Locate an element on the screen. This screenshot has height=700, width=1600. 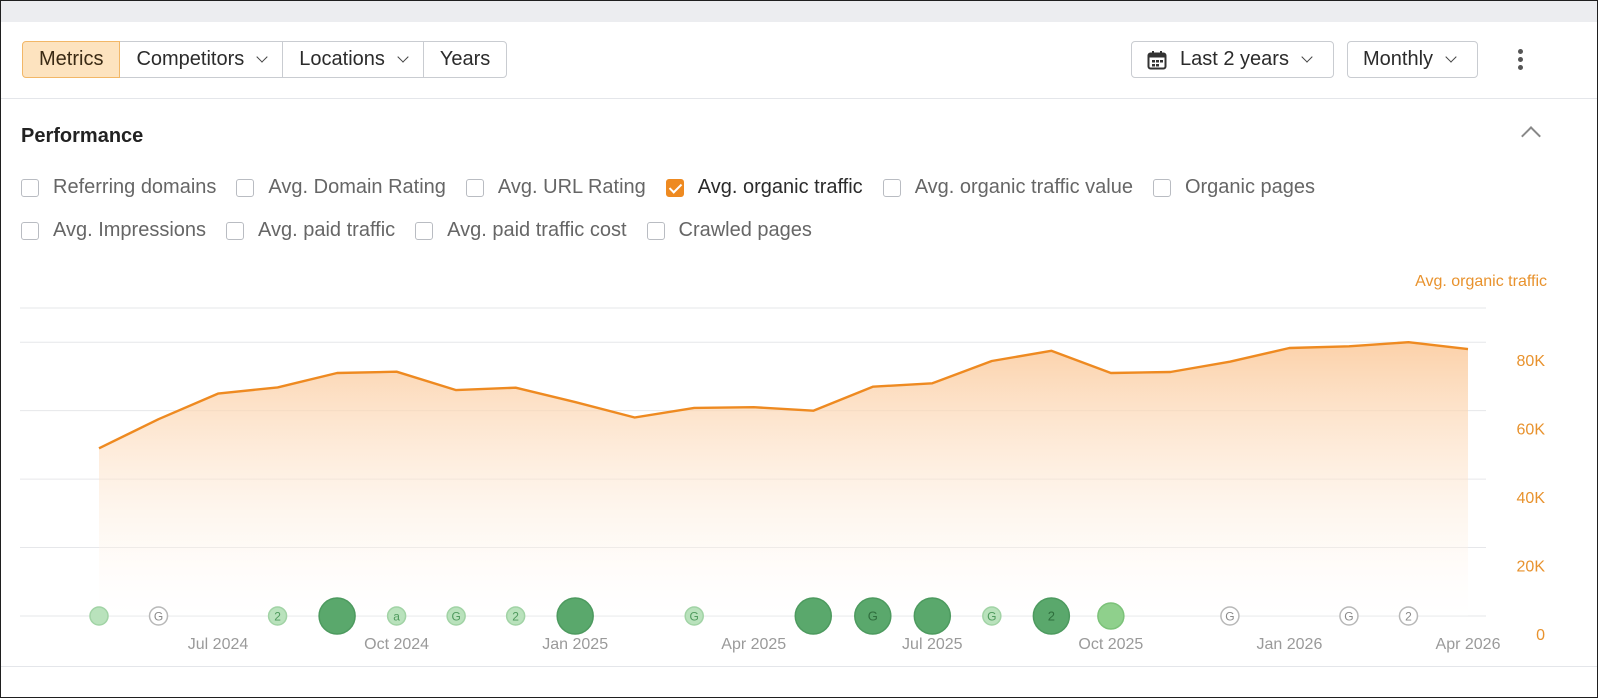
y-tick-label: 60K is located at coordinates (1531, 430).